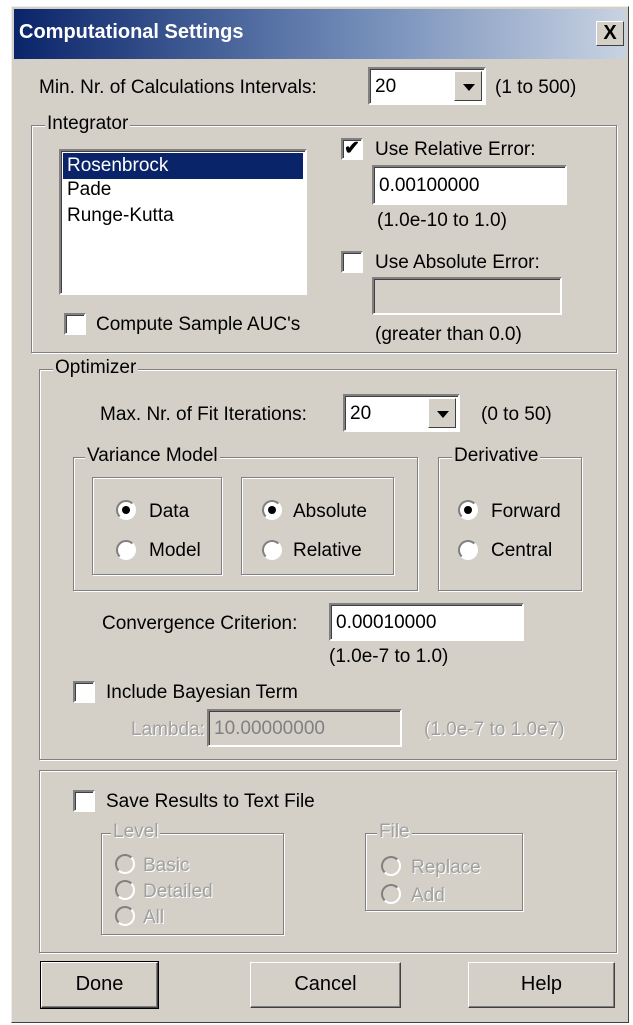  What do you see at coordinates (327, 550) in the screenshot?
I see `relative-label: Relative` at bounding box center [327, 550].